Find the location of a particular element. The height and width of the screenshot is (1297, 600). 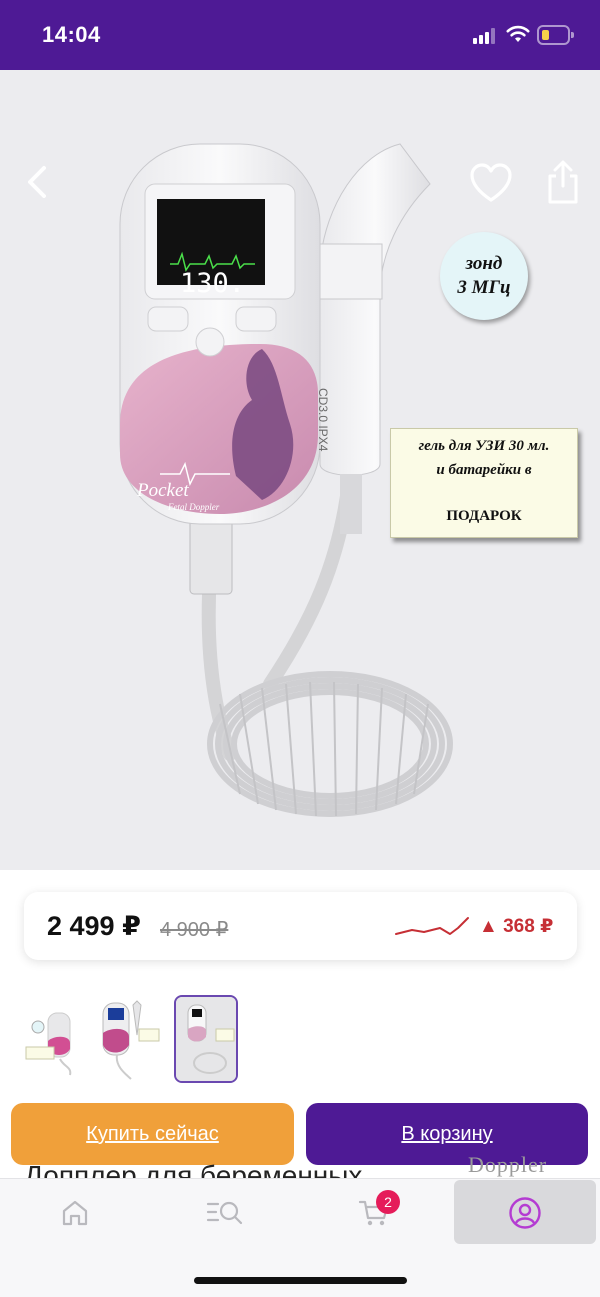

price-trend-line-icon is located at coordinates (432, 926).